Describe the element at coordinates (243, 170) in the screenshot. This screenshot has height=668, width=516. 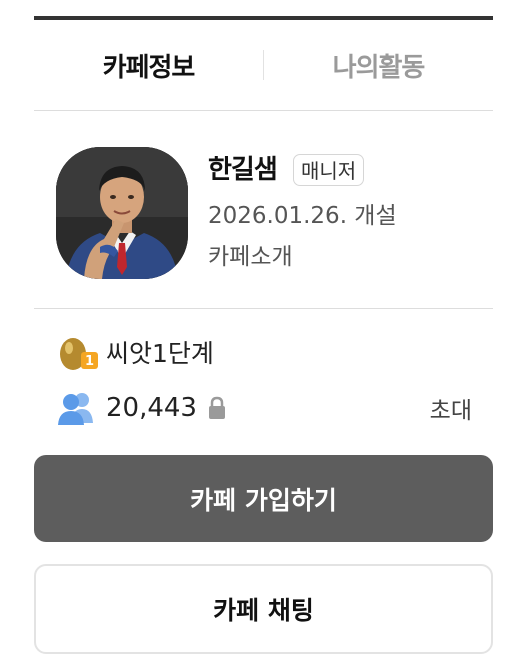
I see `manager-name: 한길샘` at that location.